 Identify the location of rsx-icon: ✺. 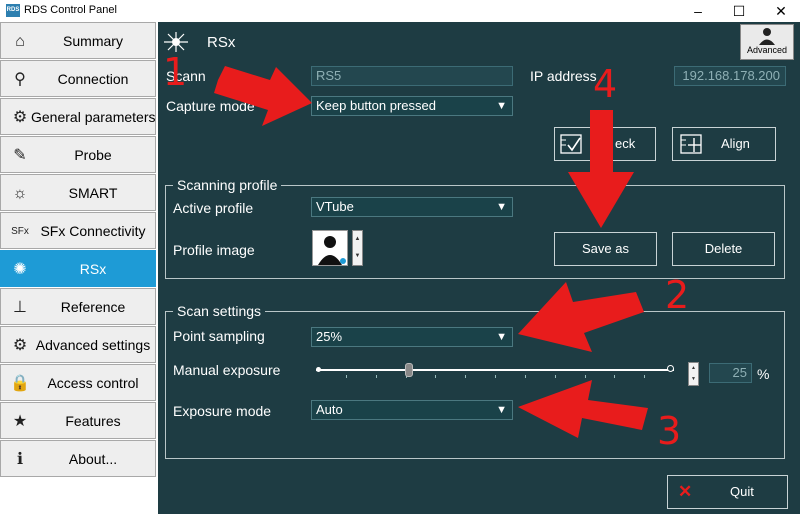
(20, 269).